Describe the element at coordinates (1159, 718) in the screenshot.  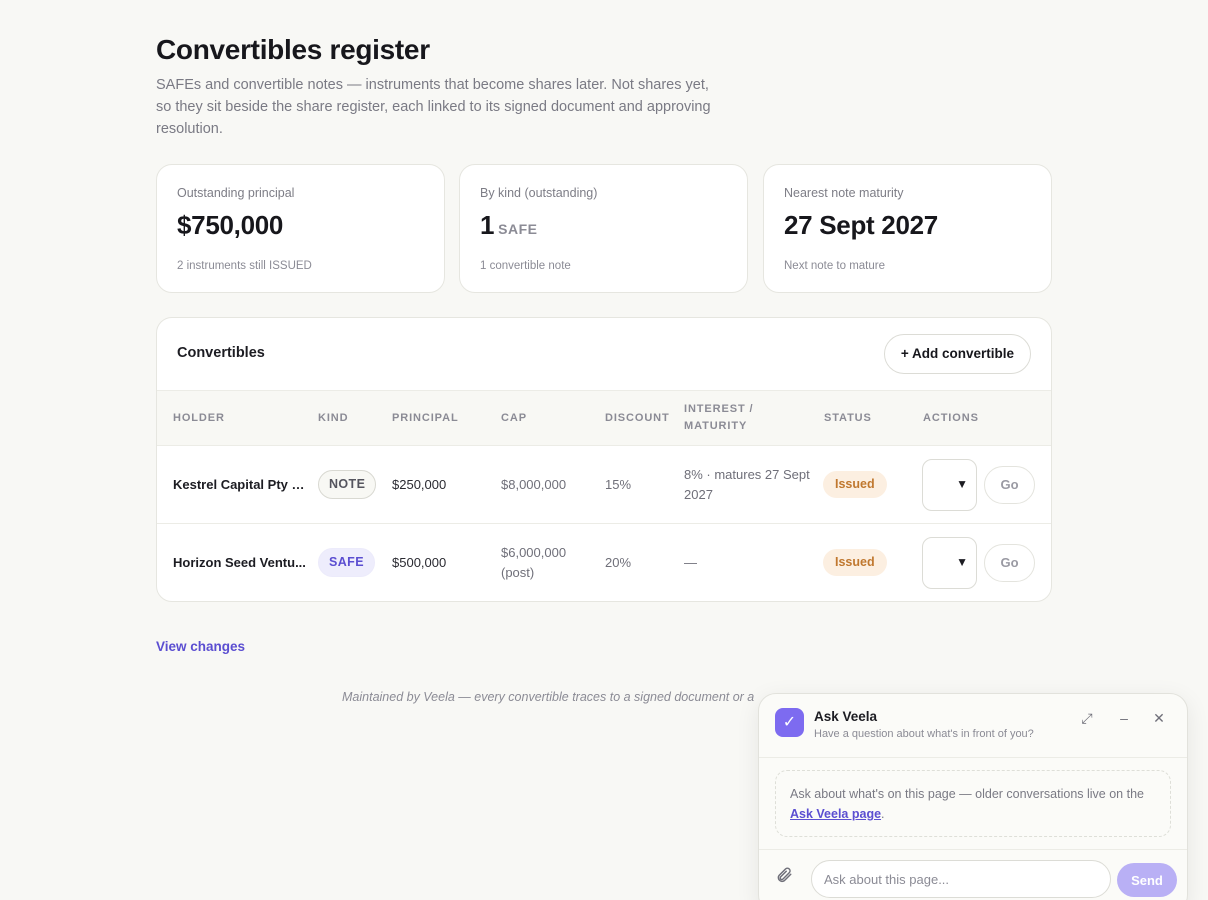
I see `close-icon: ✕` at that location.